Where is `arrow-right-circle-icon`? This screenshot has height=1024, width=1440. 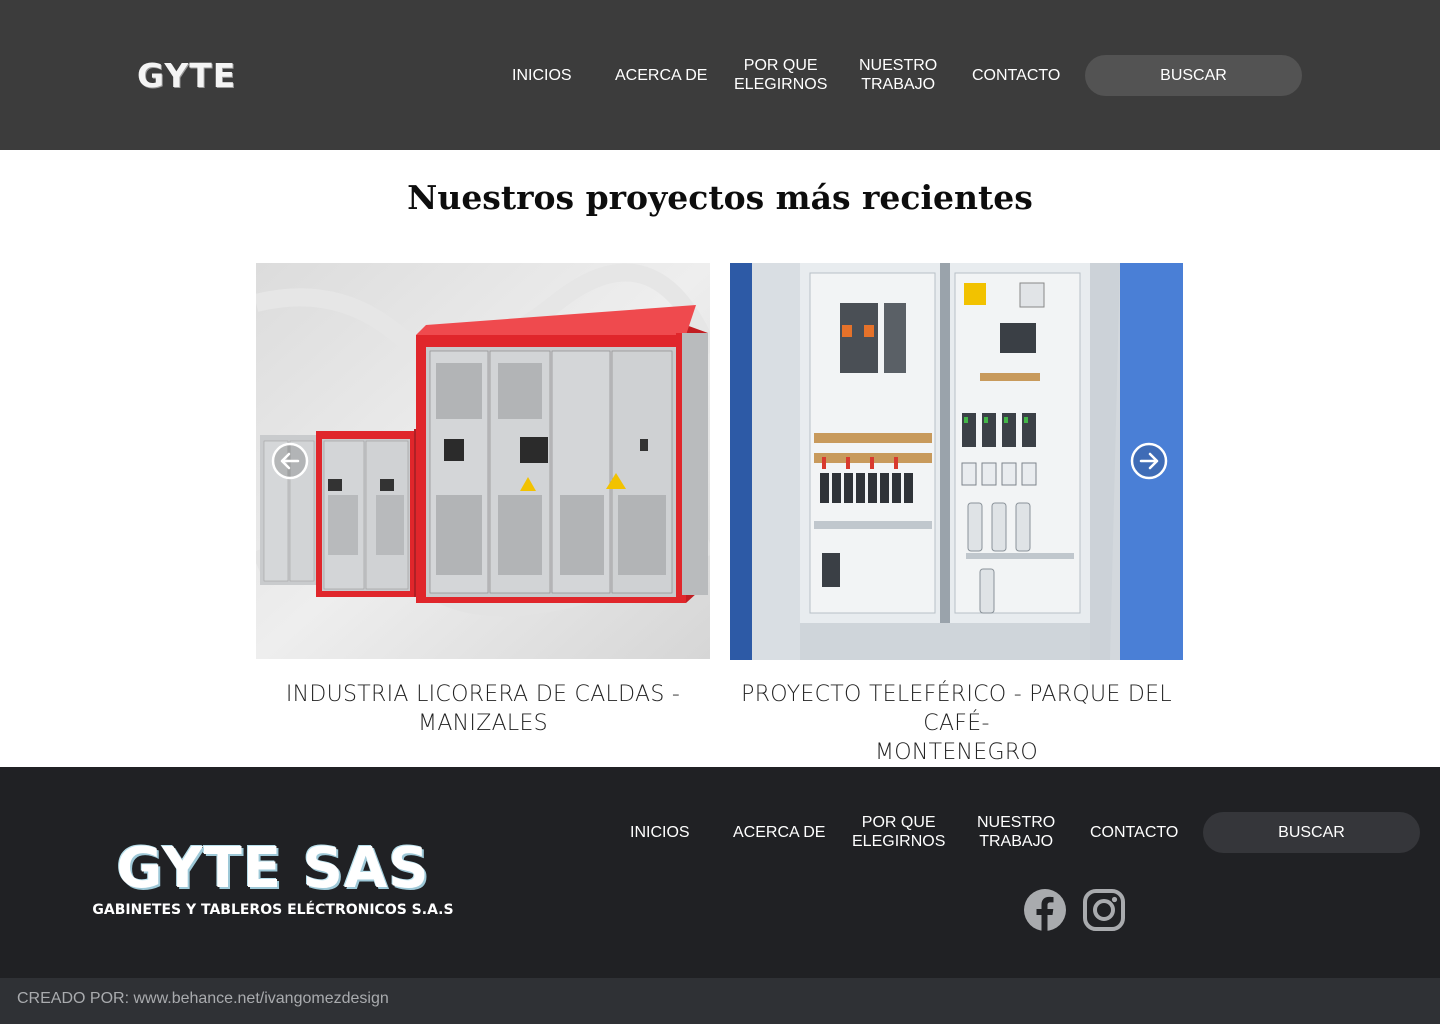 arrow-right-circle-icon is located at coordinates (1149, 461).